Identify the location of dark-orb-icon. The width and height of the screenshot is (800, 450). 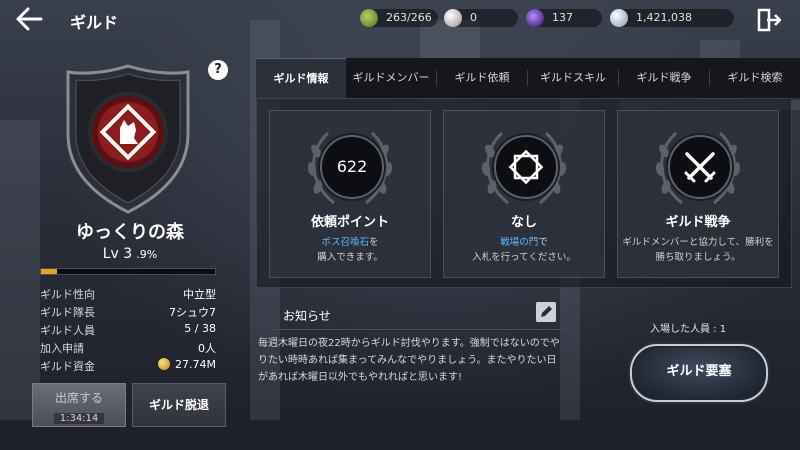
(535, 18).